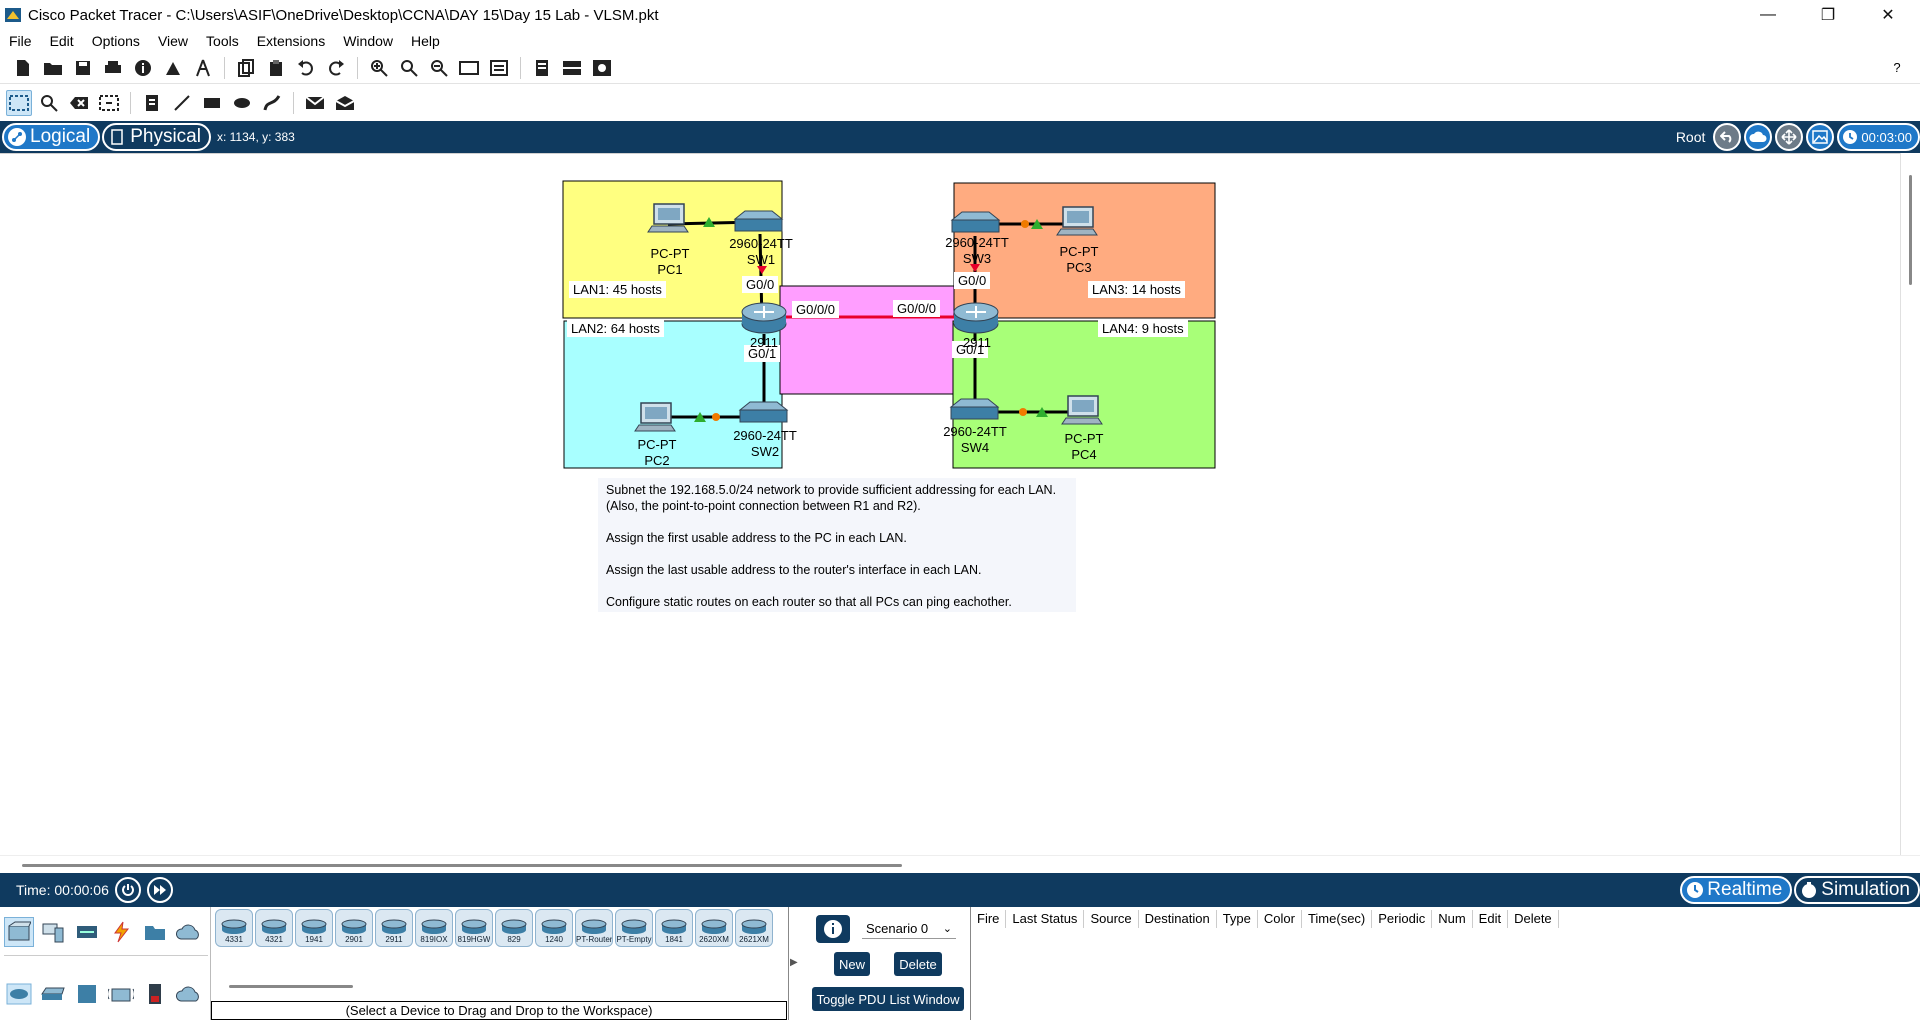 This screenshot has width=1920, height=1020. Describe the element at coordinates (1079, 260) in the screenshot. I see `pc3-label: PC-PT PC3` at that location.